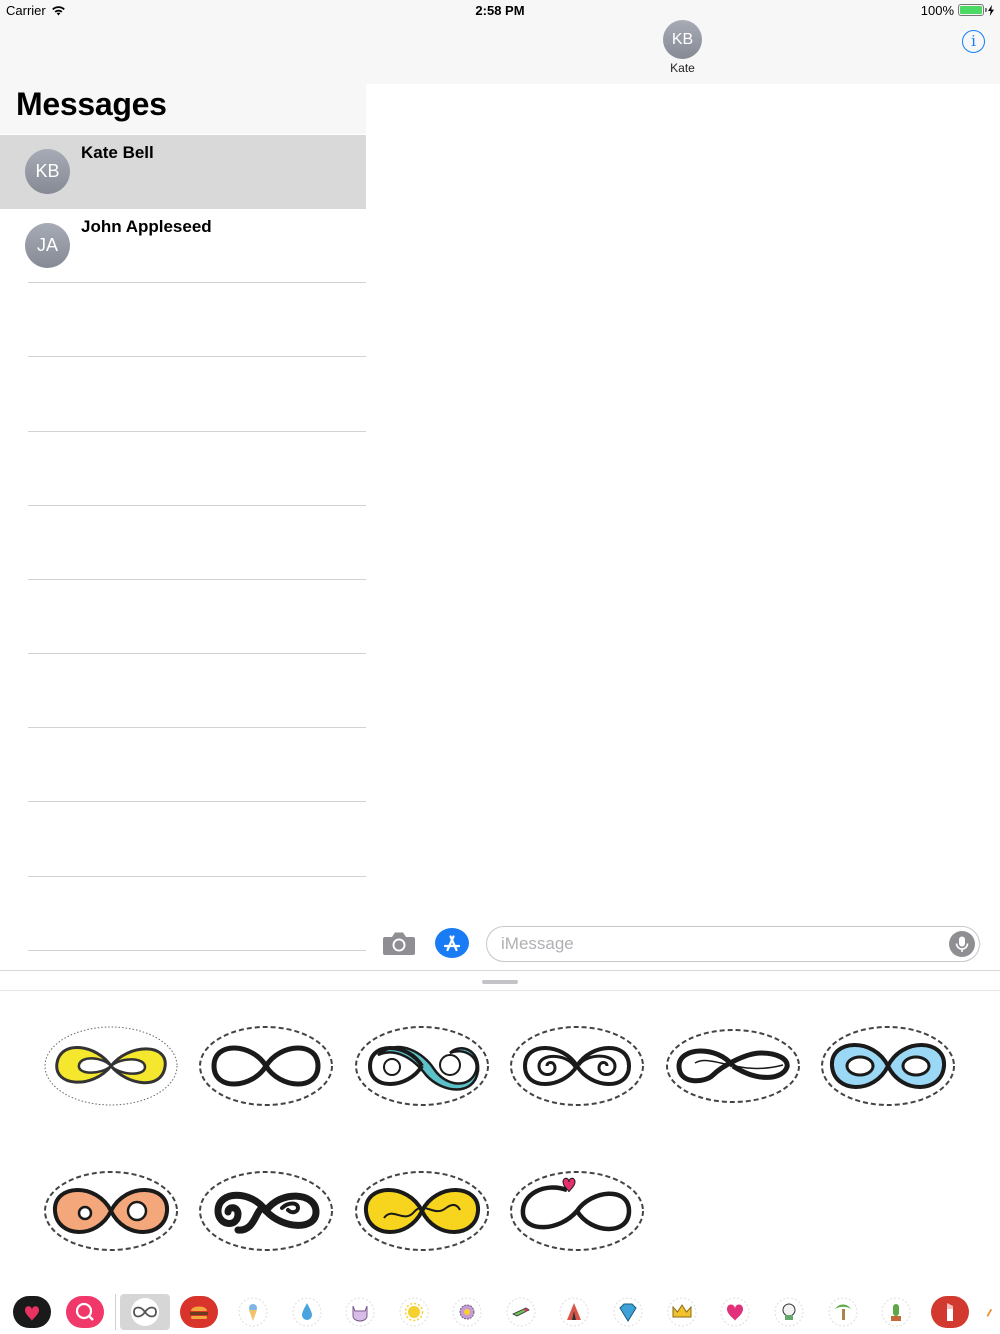 The height and width of the screenshot is (1334, 1000). What do you see at coordinates (91, 104) in the screenshot?
I see `page-title: Messages` at bounding box center [91, 104].